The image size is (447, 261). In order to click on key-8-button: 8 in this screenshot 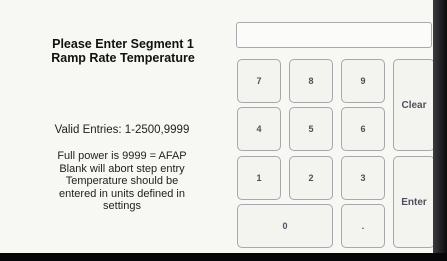, I will do `click(311, 81)`.